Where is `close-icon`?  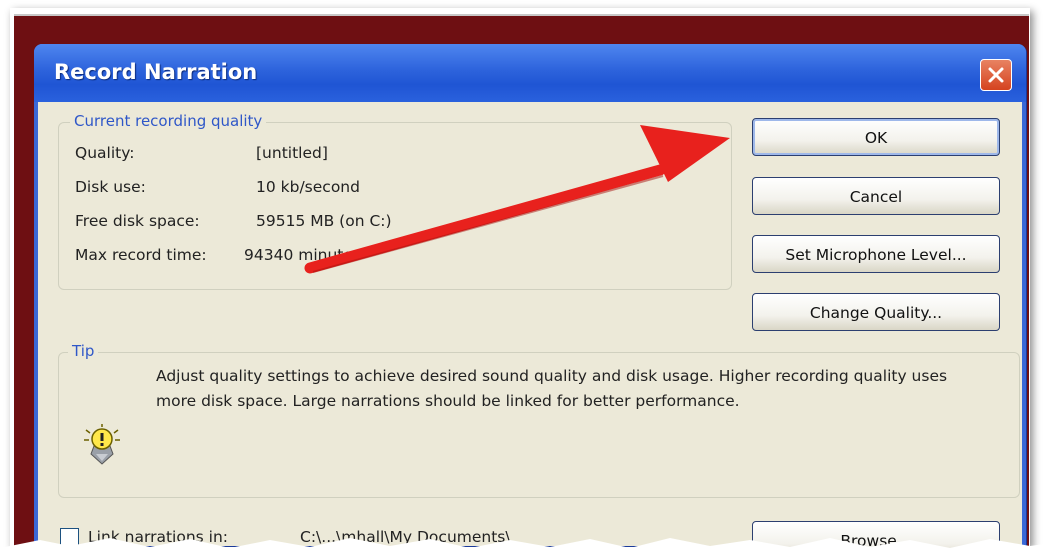 close-icon is located at coordinates (996, 75).